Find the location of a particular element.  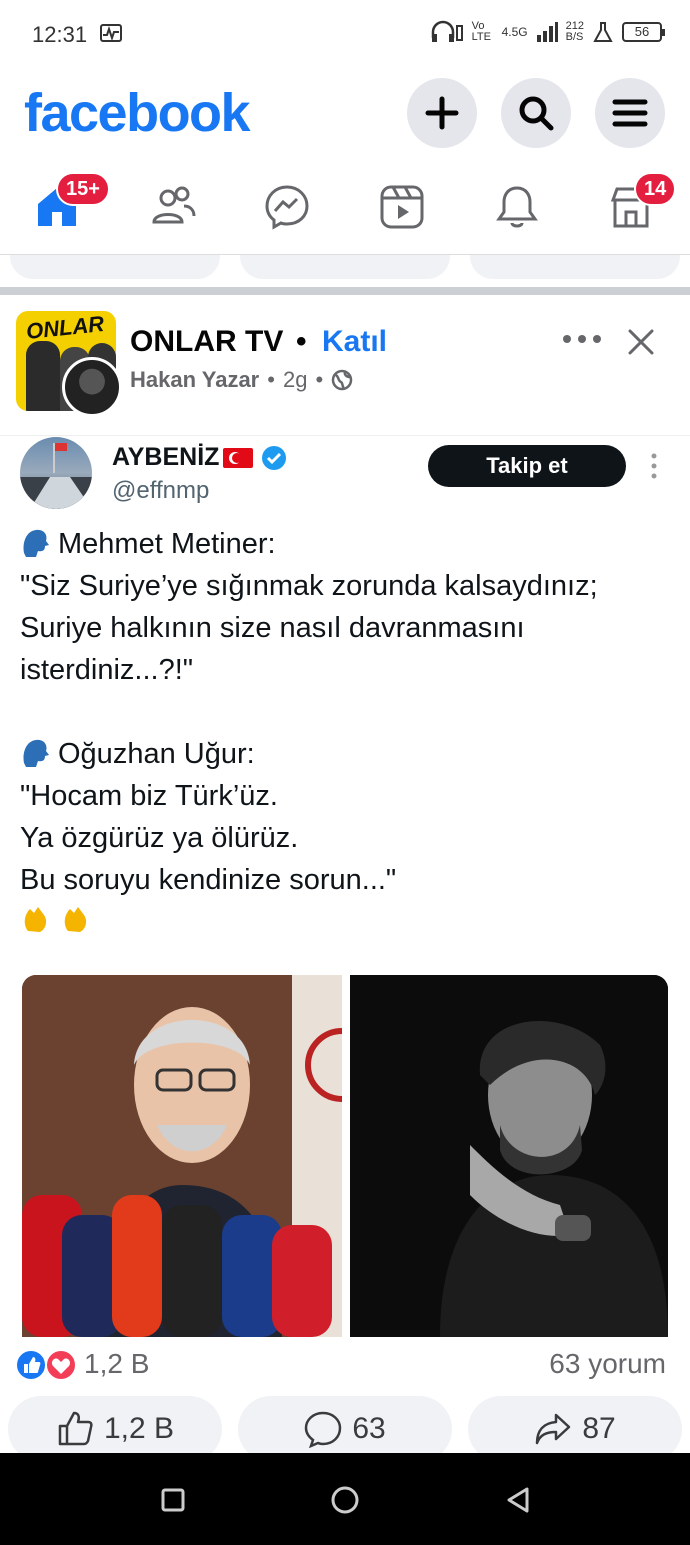

comment-action-count: 63 is located at coordinates (369, 1428).